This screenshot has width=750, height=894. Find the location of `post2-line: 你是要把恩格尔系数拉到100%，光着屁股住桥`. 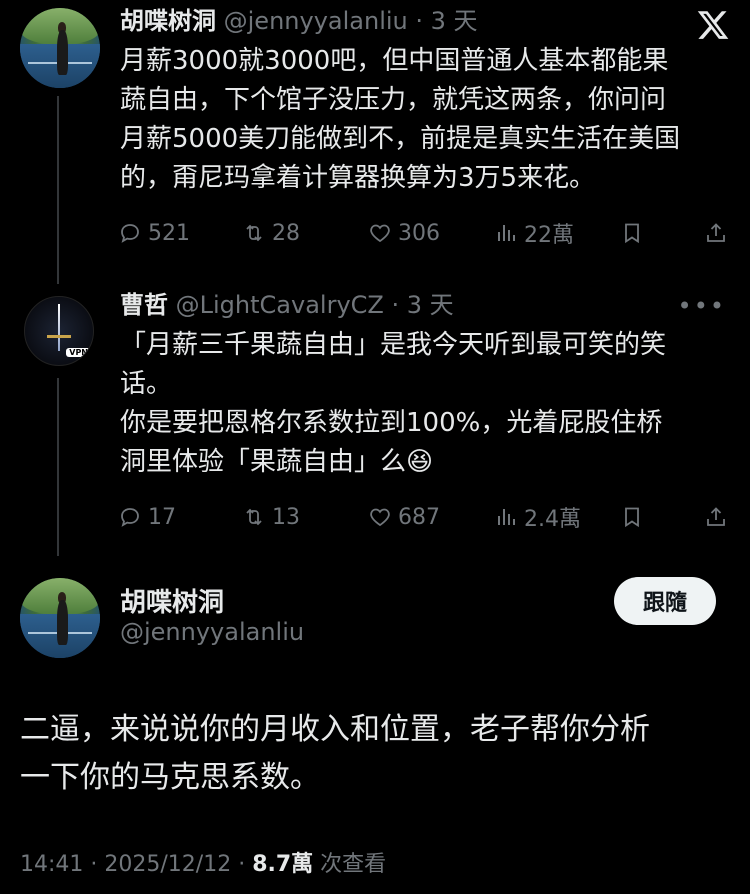

post2-line: 你是要把恩格尔系数拉到100%，光着屁股住桥 is located at coordinates (391, 423).